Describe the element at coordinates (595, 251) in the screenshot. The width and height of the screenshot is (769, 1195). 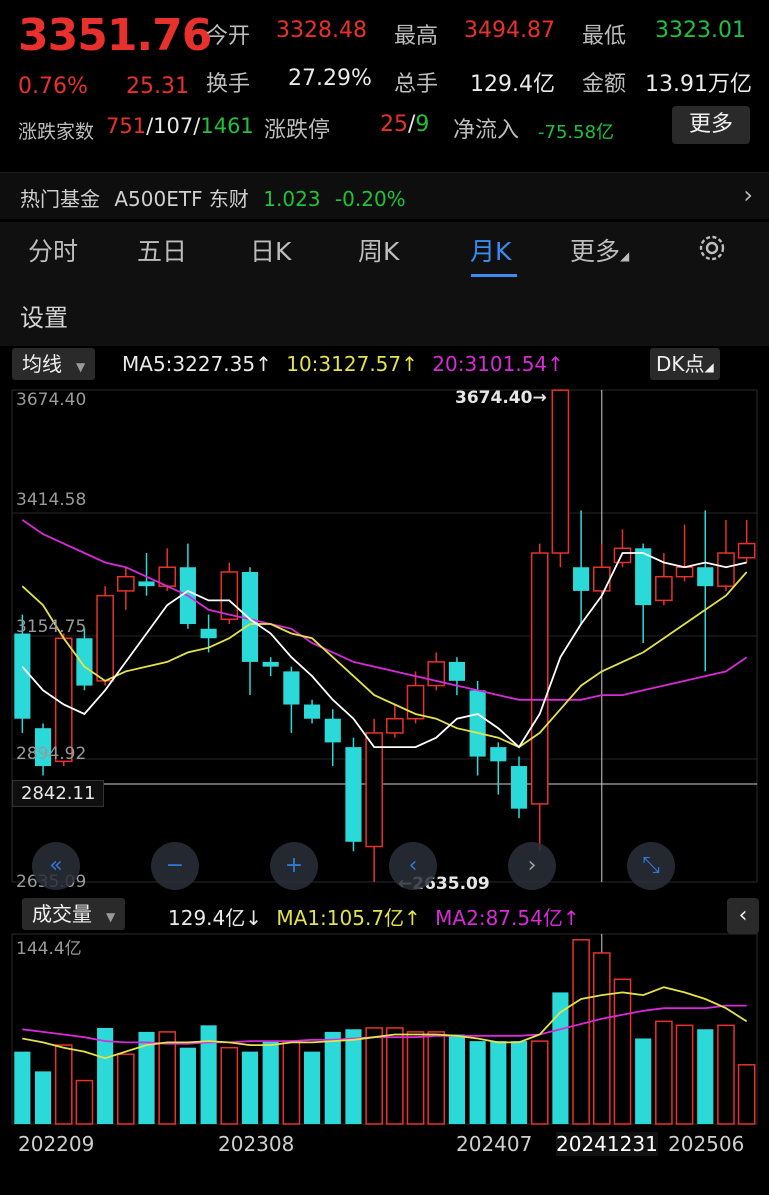
I see `tab-more-label: 更多` at that location.